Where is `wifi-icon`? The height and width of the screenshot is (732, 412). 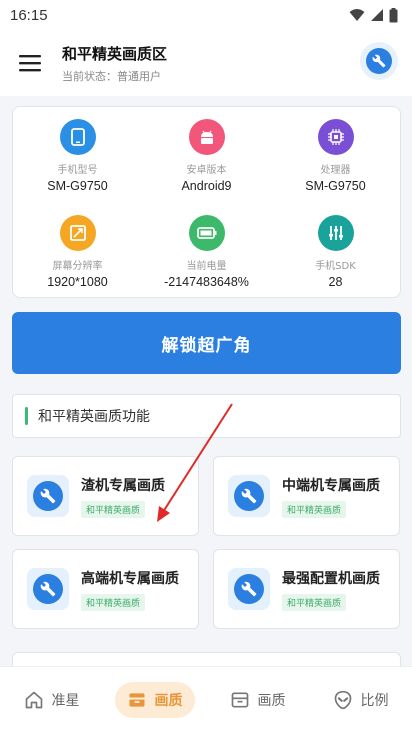 wifi-icon is located at coordinates (357, 15).